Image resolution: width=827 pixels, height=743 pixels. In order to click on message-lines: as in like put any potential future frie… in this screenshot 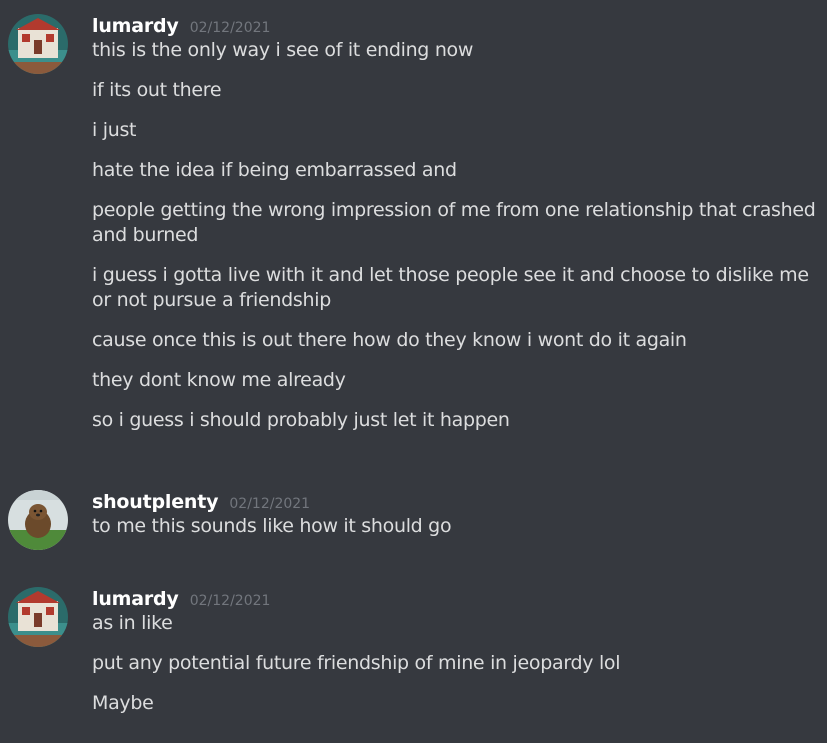, I will do `click(457, 663)`.